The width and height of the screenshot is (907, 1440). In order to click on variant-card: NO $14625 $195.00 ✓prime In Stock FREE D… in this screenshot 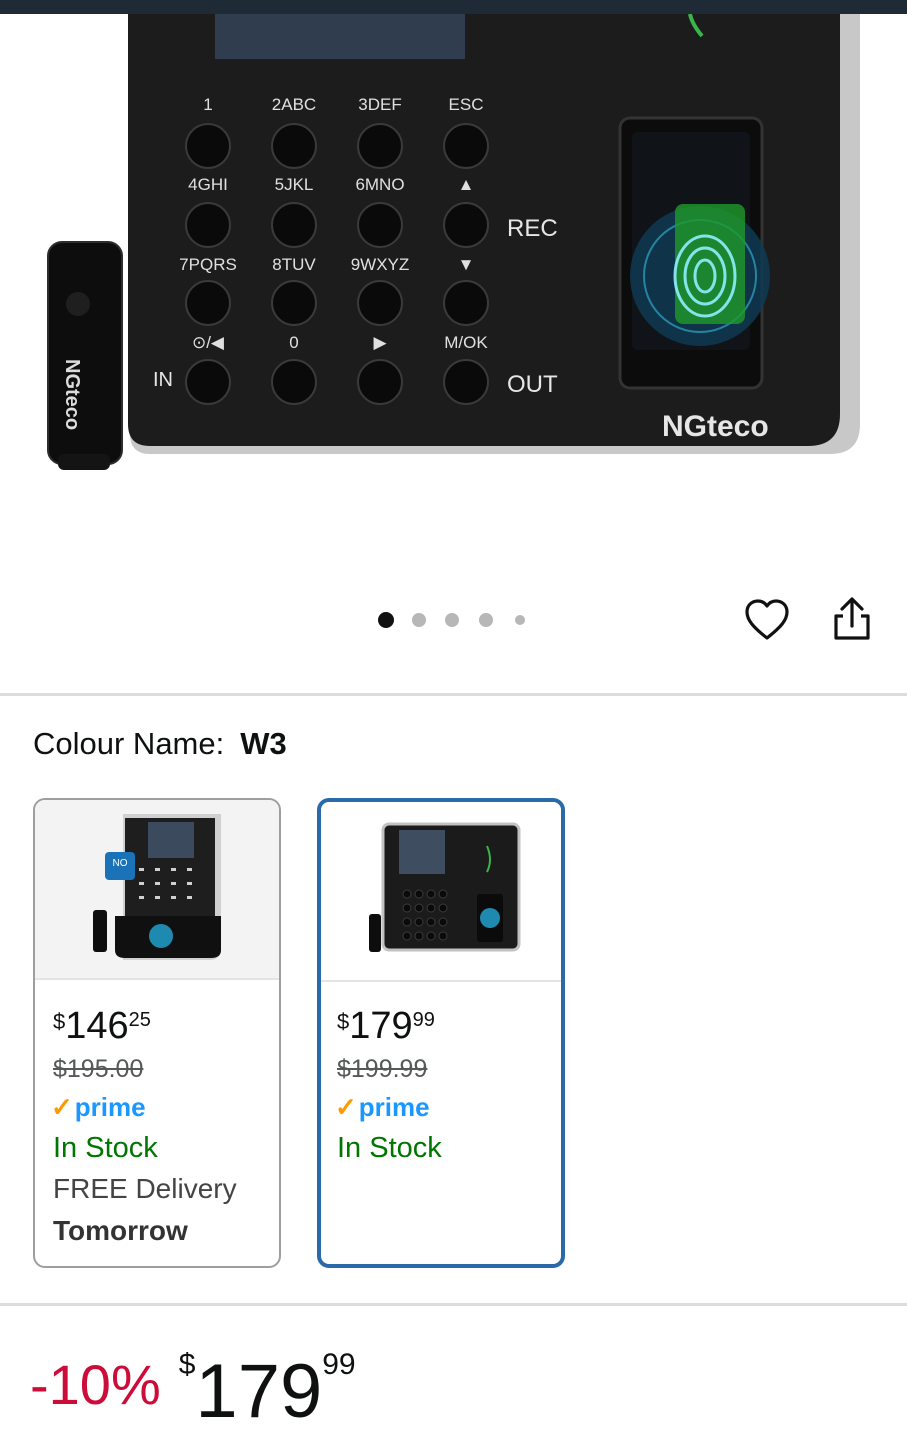, I will do `click(157, 1033)`.